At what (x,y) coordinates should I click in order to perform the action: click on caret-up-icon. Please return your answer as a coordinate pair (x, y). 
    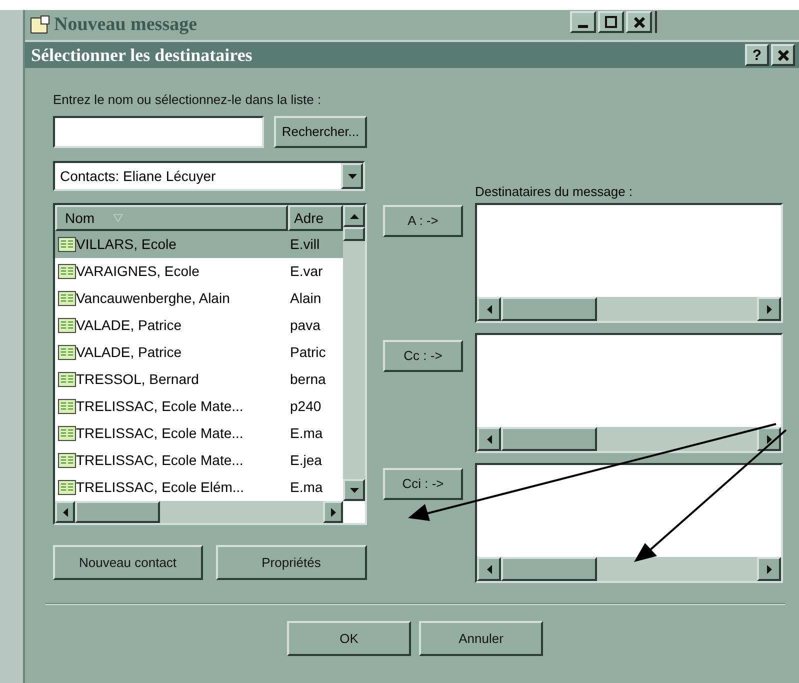
    Looking at the image, I should click on (354, 216).